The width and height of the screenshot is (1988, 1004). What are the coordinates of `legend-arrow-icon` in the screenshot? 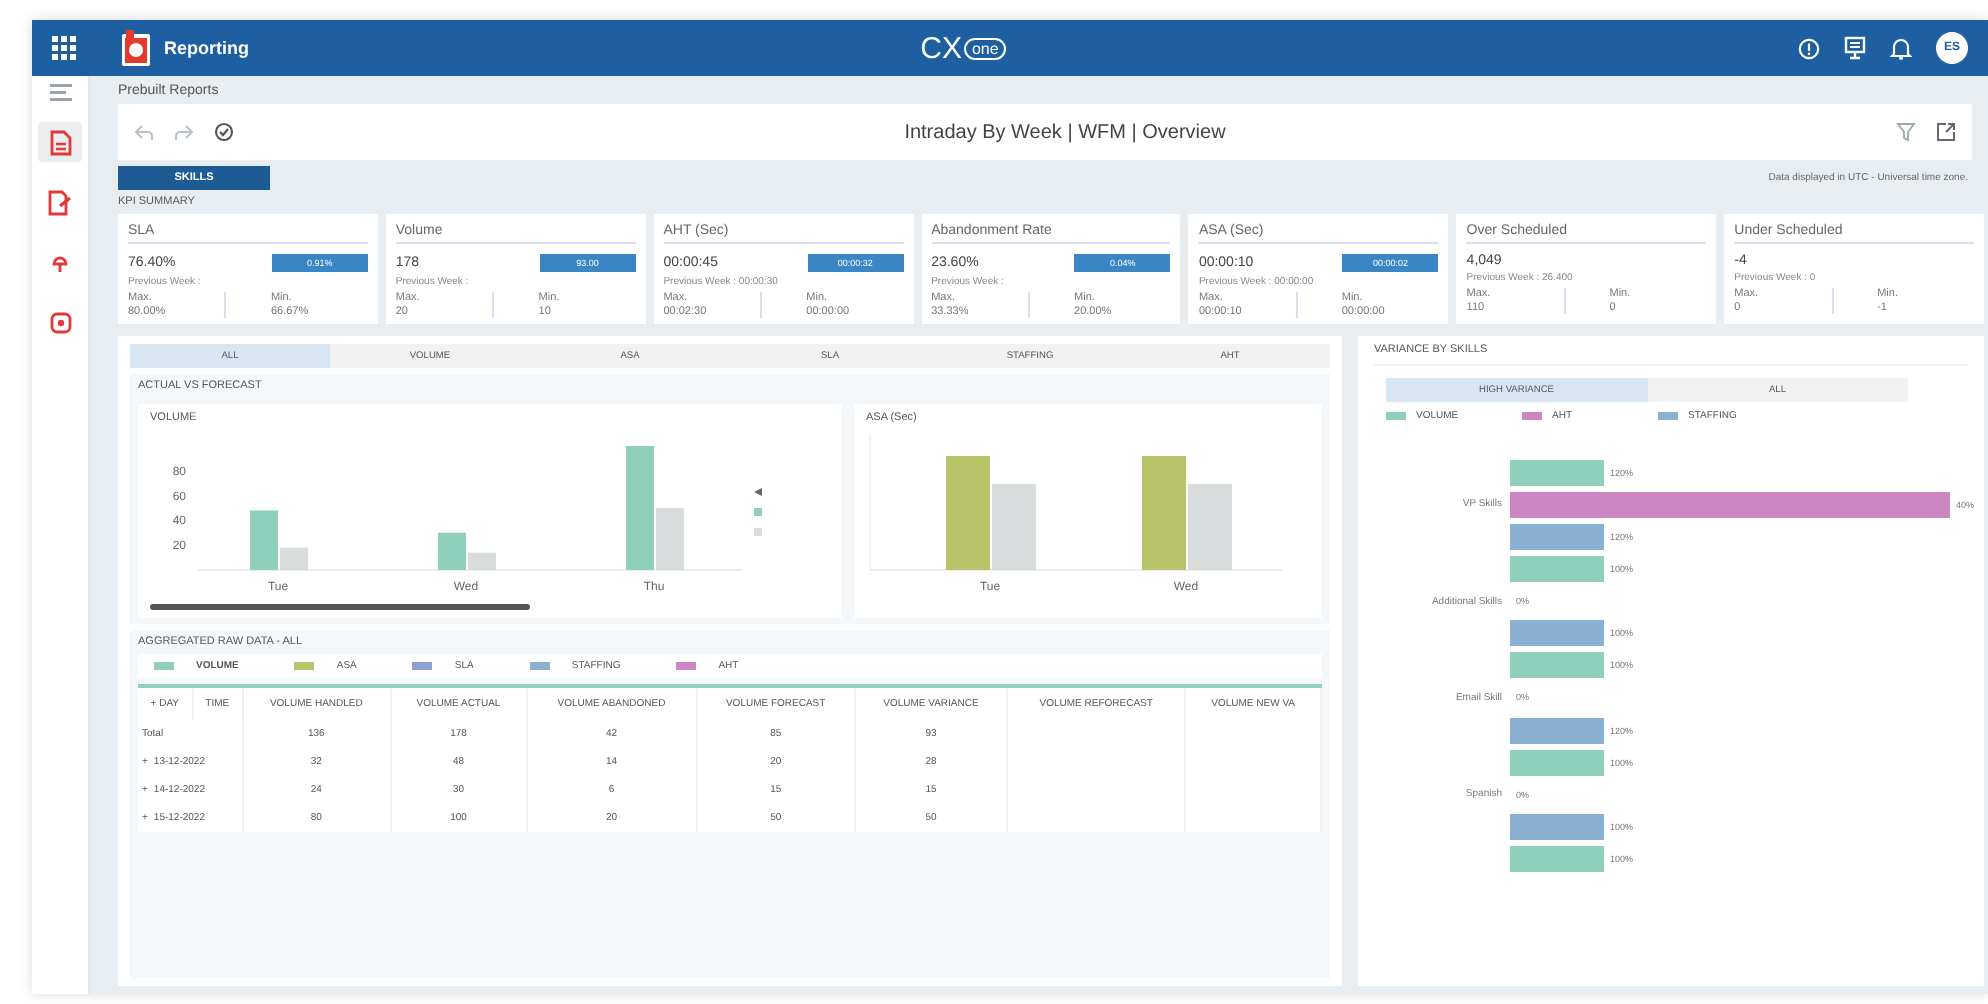 It's located at (758, 492).